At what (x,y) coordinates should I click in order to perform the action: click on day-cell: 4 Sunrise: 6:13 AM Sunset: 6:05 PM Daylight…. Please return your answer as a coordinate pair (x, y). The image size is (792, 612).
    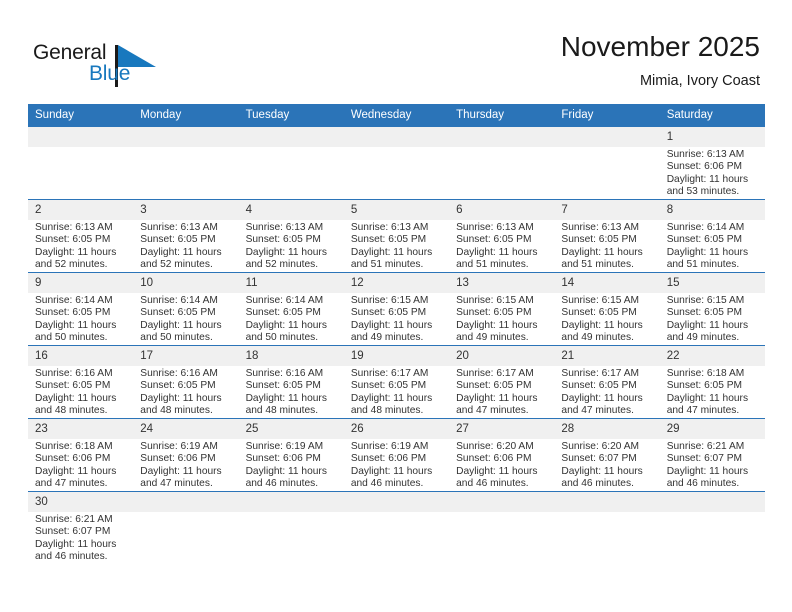
    Looking at the image, I should click on (291, 236).